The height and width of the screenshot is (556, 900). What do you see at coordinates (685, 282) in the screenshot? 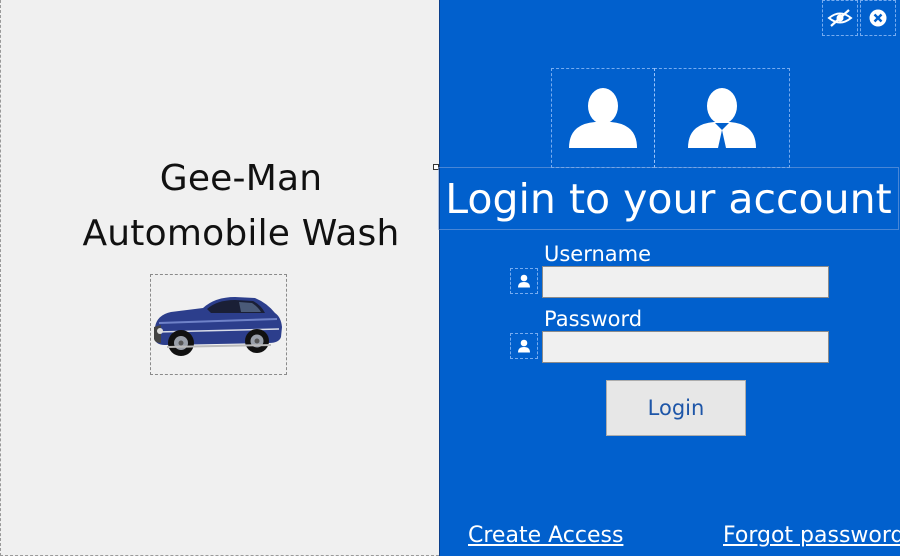
I see `username-input` at bounding box center [685, 282].